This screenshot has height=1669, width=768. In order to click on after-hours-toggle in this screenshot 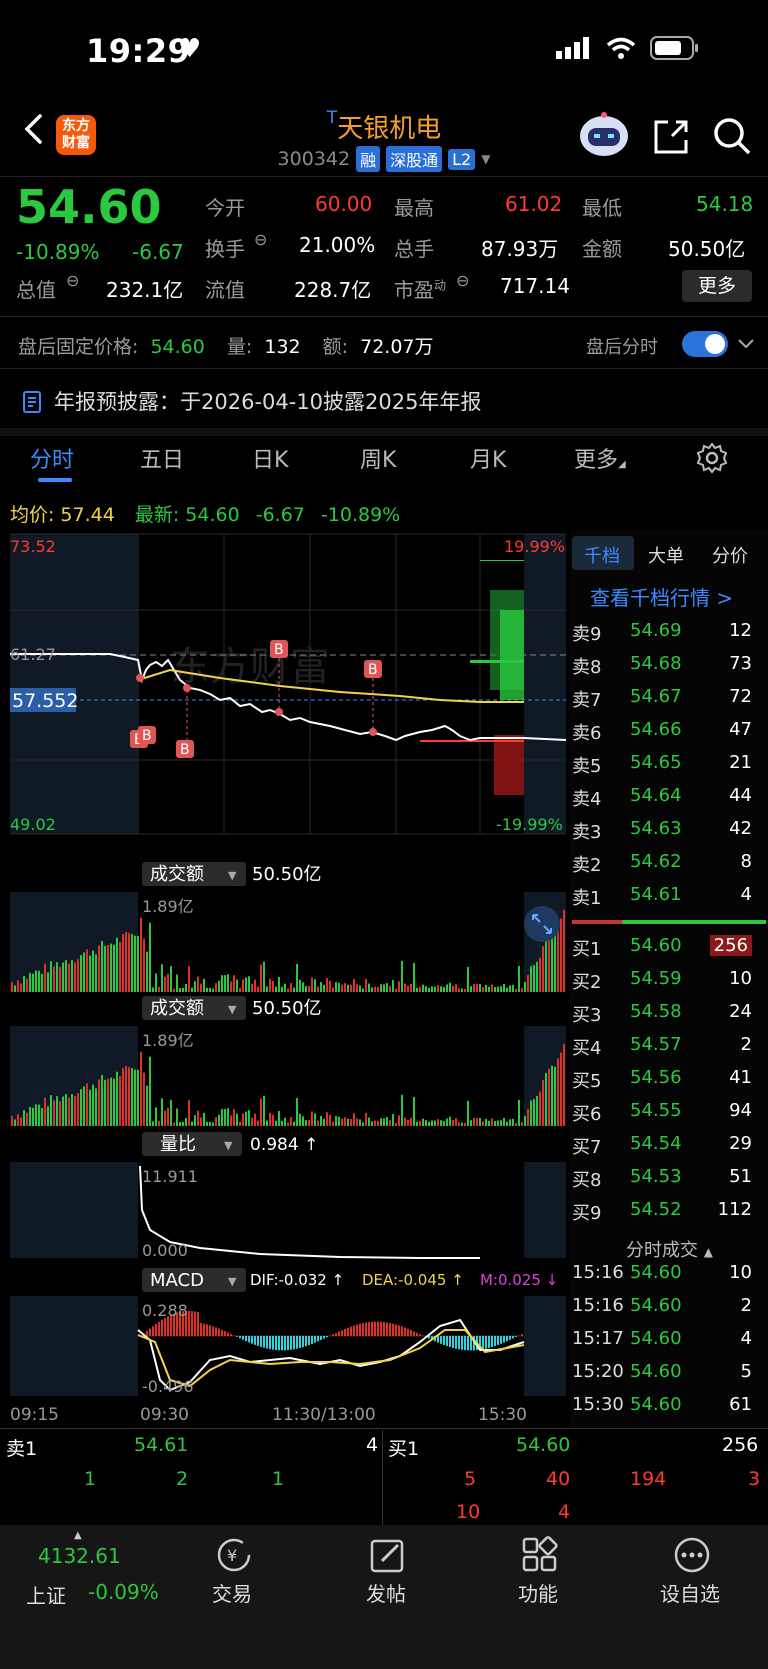, I will do `click(705, 344)`.